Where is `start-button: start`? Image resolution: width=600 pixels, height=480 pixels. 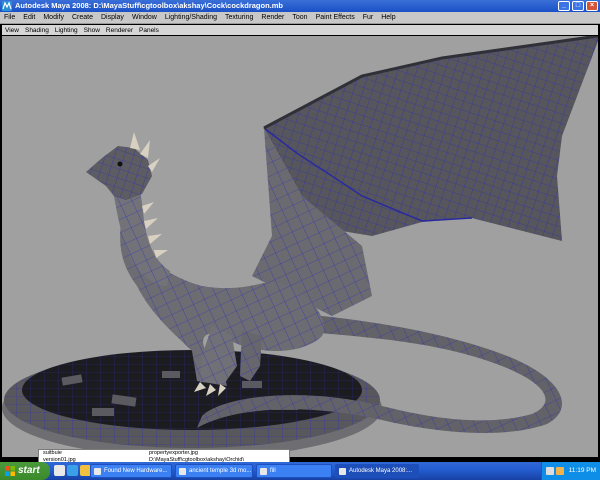 start-button: start is located at coordinates (25, 471).